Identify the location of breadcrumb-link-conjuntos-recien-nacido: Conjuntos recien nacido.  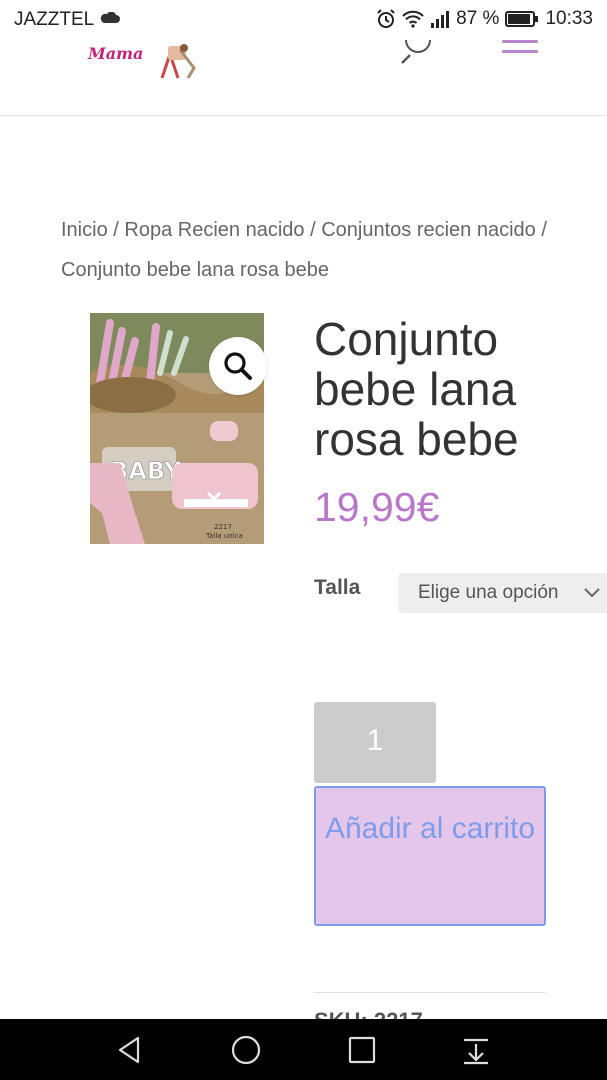
(428, 230).